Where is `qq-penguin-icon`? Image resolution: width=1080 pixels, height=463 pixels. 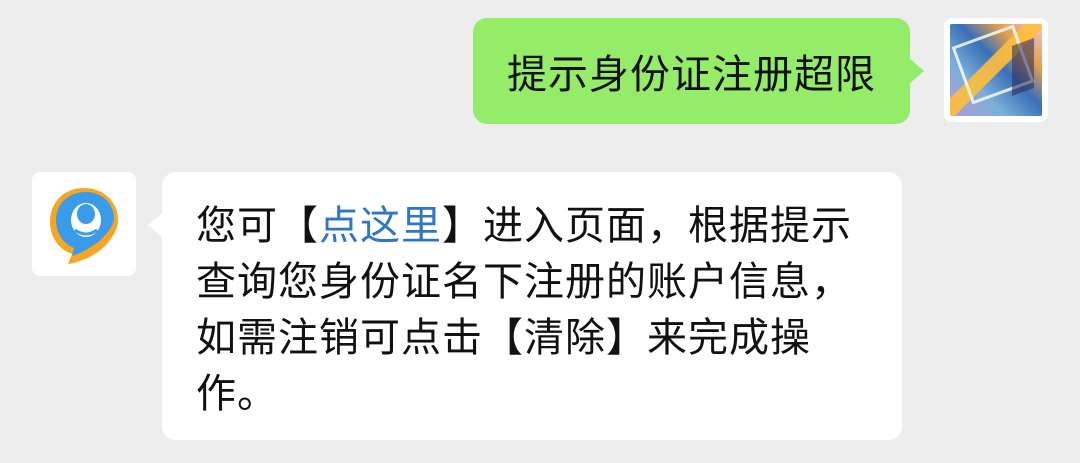
qq-penguin-icon is located at coordinates (84, 224).